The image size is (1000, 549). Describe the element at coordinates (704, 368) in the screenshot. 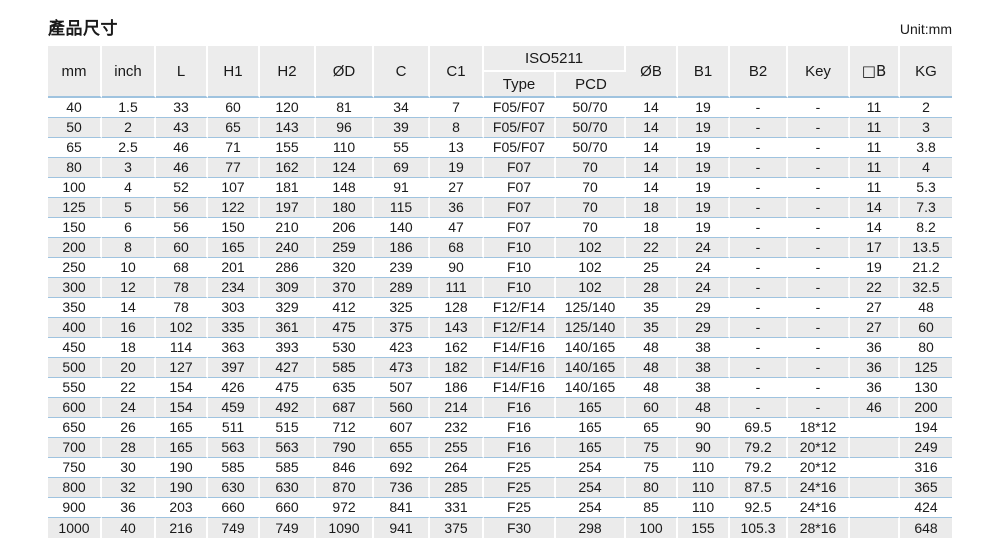

I see `cell-B1: 38` at that location.